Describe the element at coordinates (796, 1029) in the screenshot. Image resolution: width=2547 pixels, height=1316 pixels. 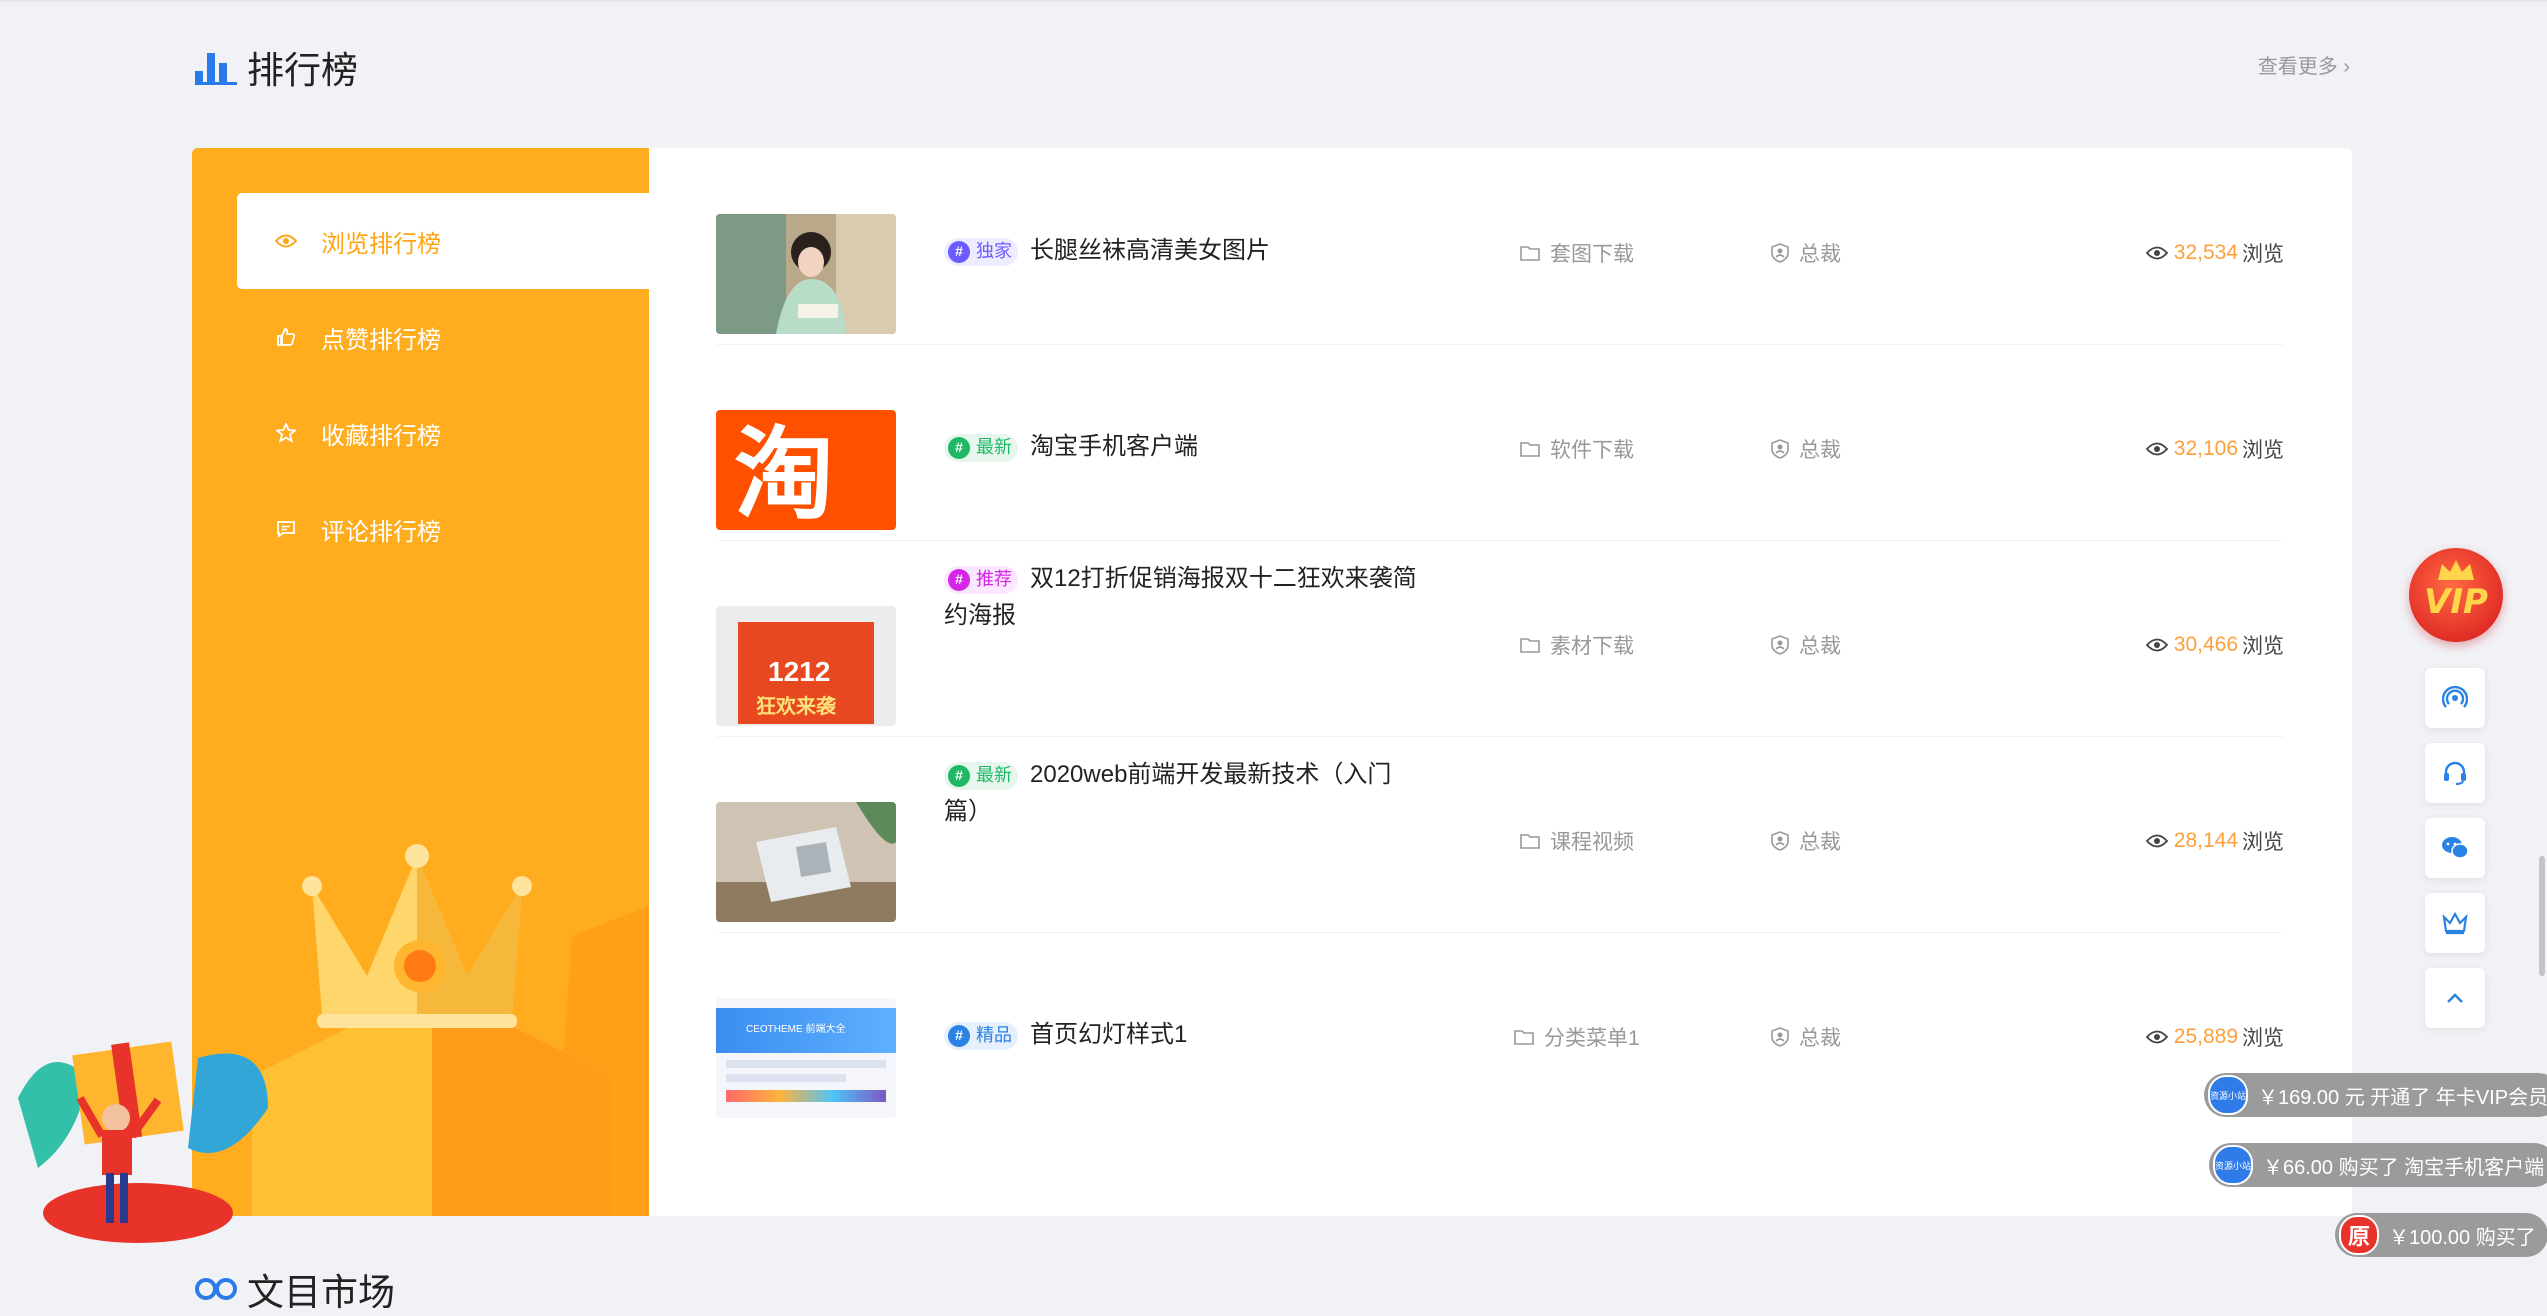
I see `banner-text: CEOTHEME 前端大全` at that location.